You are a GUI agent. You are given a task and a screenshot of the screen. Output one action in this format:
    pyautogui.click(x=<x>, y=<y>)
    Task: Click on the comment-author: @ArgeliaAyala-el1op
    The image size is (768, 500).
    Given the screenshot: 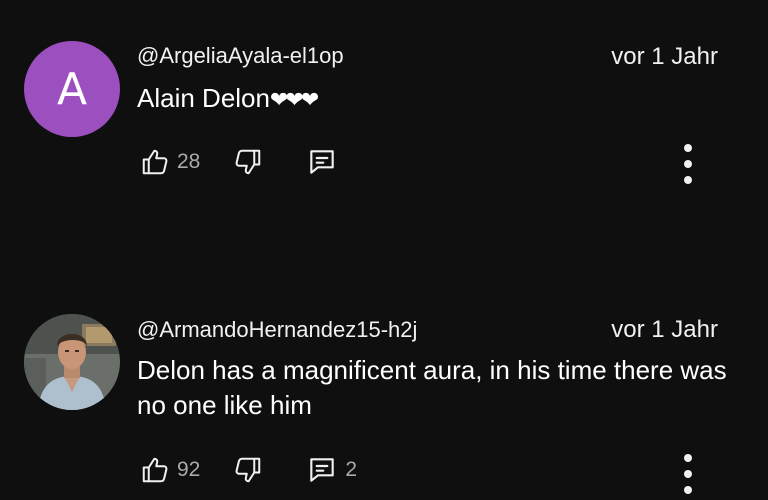 What is the action you would take?
    pyautogui.click(x=240, y=56)
    